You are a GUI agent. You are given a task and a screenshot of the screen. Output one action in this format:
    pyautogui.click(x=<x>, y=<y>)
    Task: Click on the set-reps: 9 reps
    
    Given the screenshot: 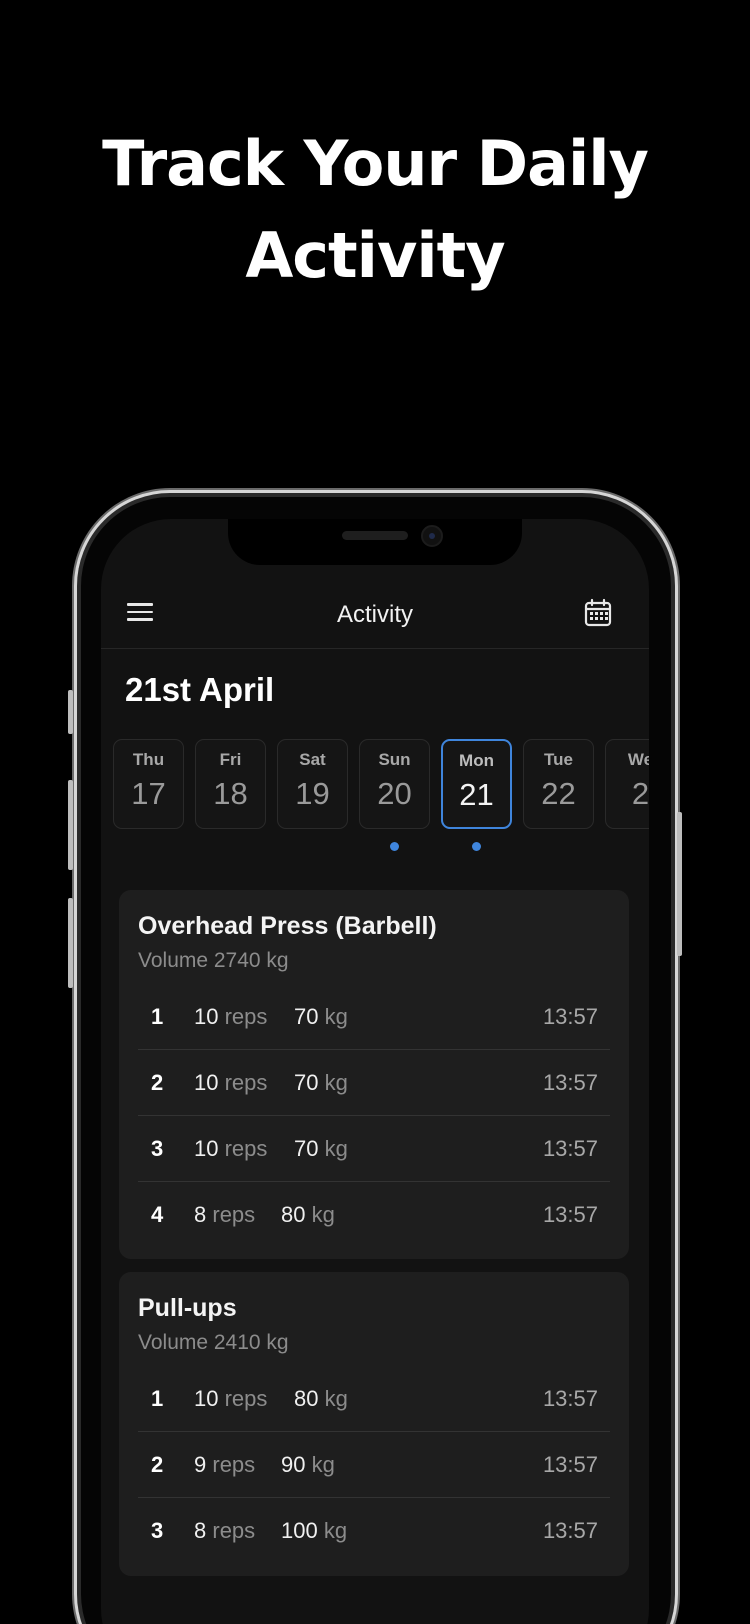 What is the action you would take?
    pyautogui.click(x=225, y=1464)
    